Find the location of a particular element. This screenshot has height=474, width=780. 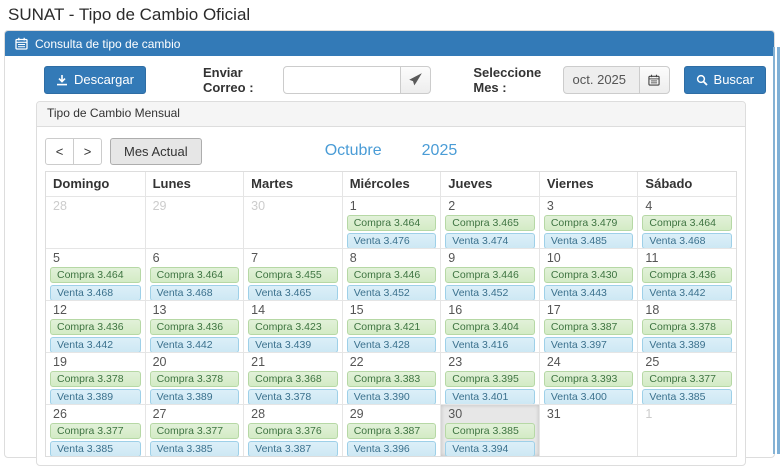

sell-badge: Venta 3.401 is located at coordinates (490, 396).